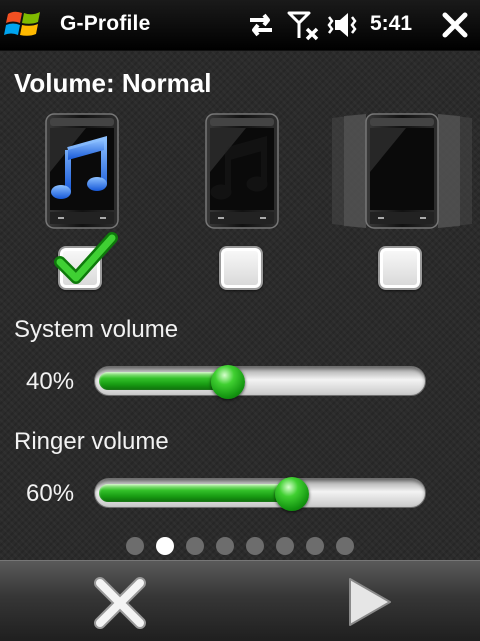 This screenshot has height=641, width=480. Describe the element at coordinates (343, 25) in the screenshot. I see `speaker-vibrate-icon` at that location.